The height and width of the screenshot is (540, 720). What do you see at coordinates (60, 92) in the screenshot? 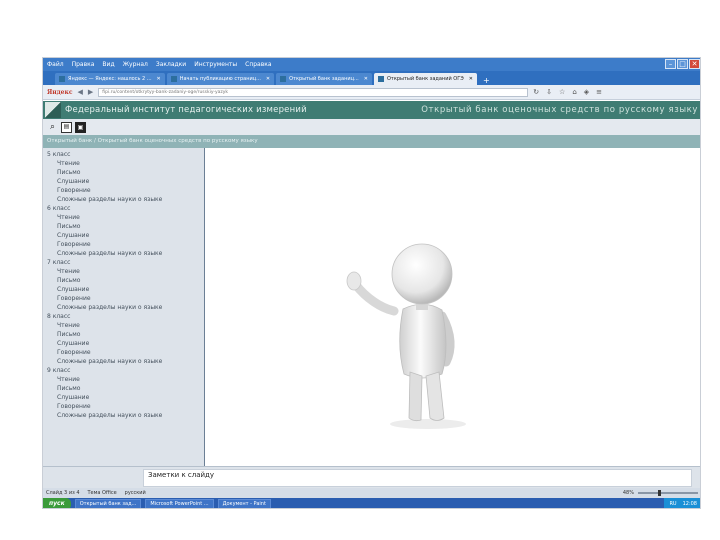
I see `yandex-logo: Яндекс` at bounding box center [60, 92].